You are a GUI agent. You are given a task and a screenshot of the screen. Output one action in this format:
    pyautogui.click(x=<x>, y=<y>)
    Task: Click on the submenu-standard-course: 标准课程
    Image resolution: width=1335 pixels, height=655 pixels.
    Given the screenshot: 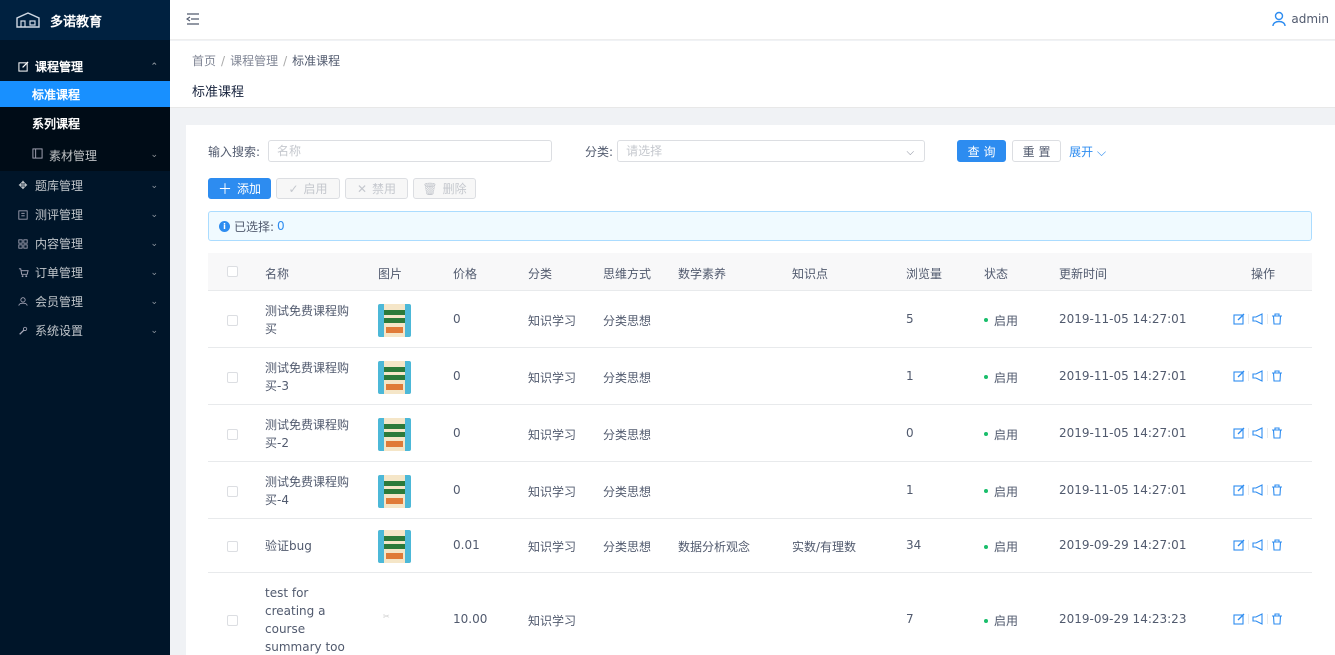 What is the action you would take?
    pyautogui.click(x=85, y=94)
    